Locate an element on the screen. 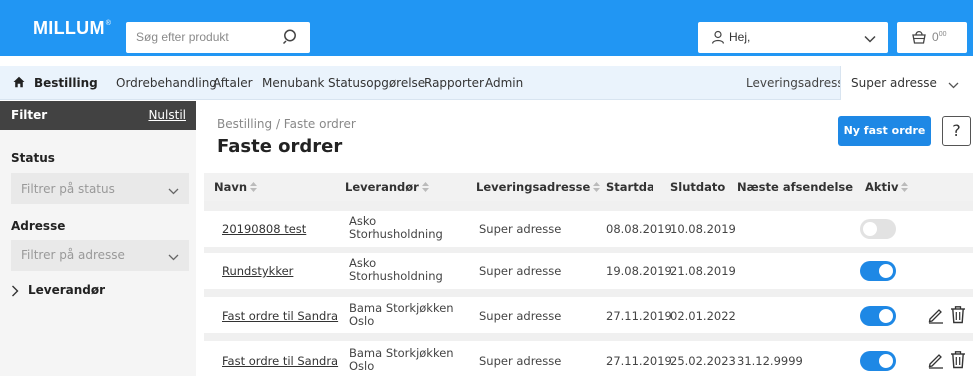 This screenshot has height=376, width=973. column-header-leveringsadresse: Leveringsadresse is located at coordinates (538, 187).